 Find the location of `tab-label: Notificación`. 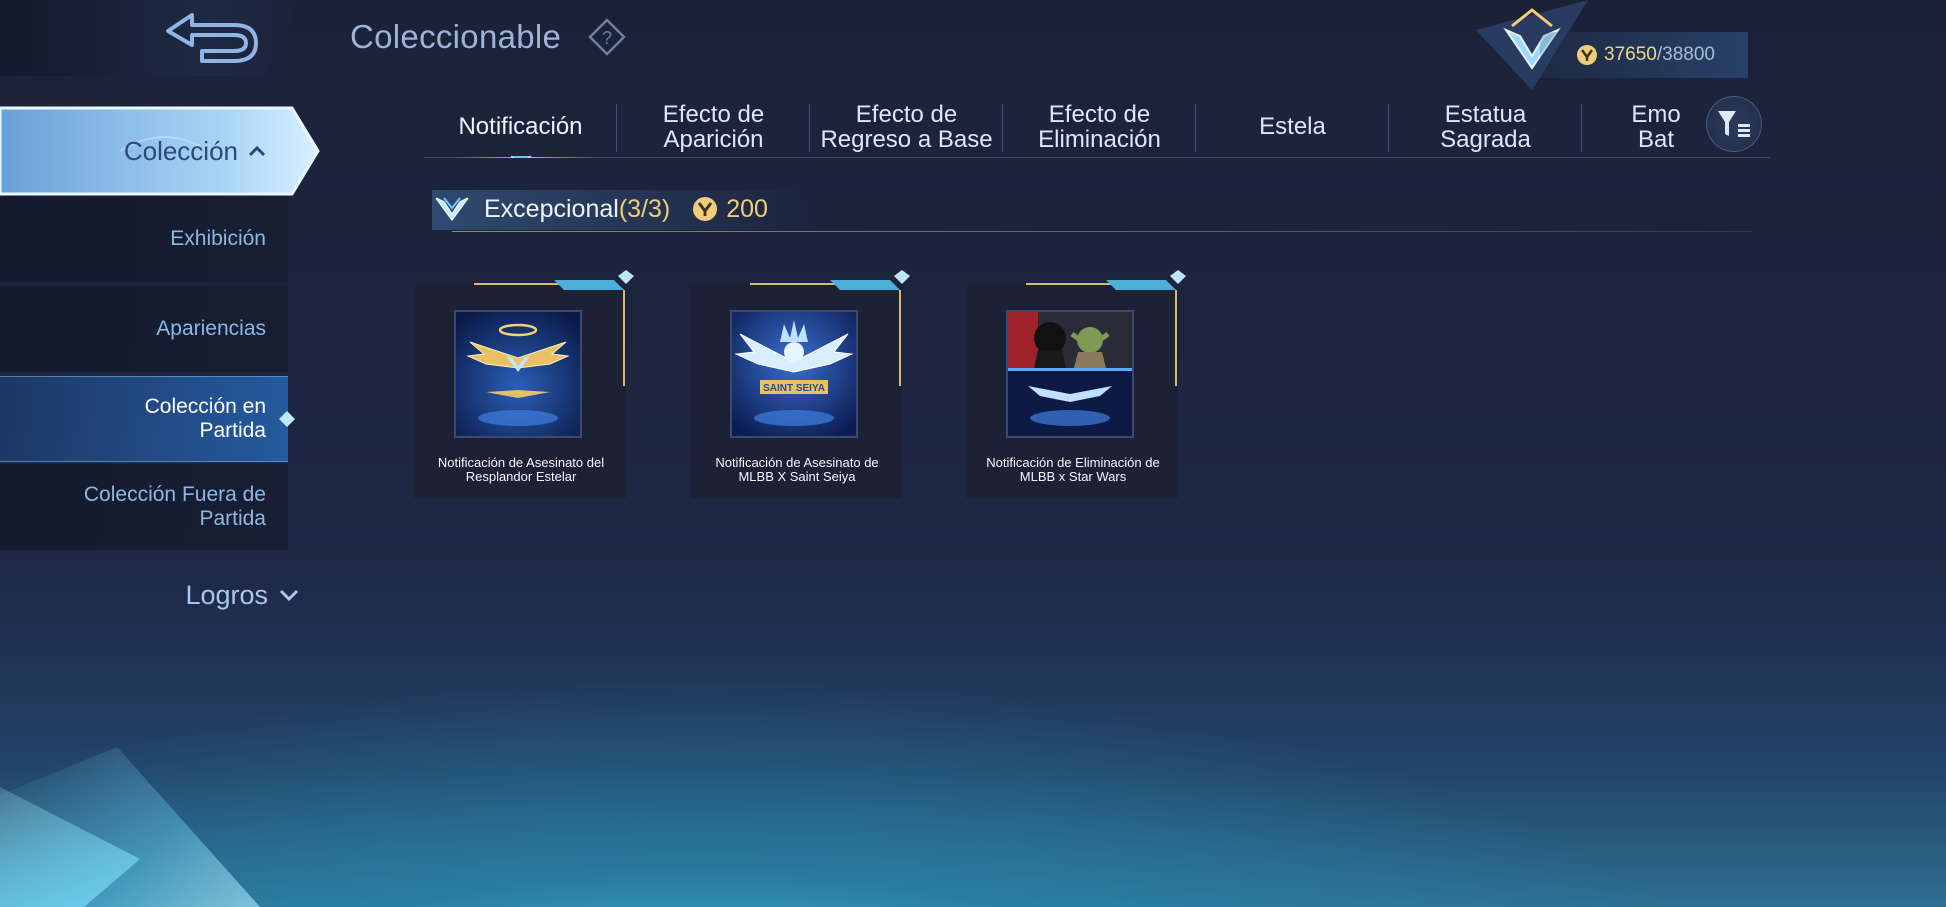

tab-label: Notificación is located at coordinates (520, 127).